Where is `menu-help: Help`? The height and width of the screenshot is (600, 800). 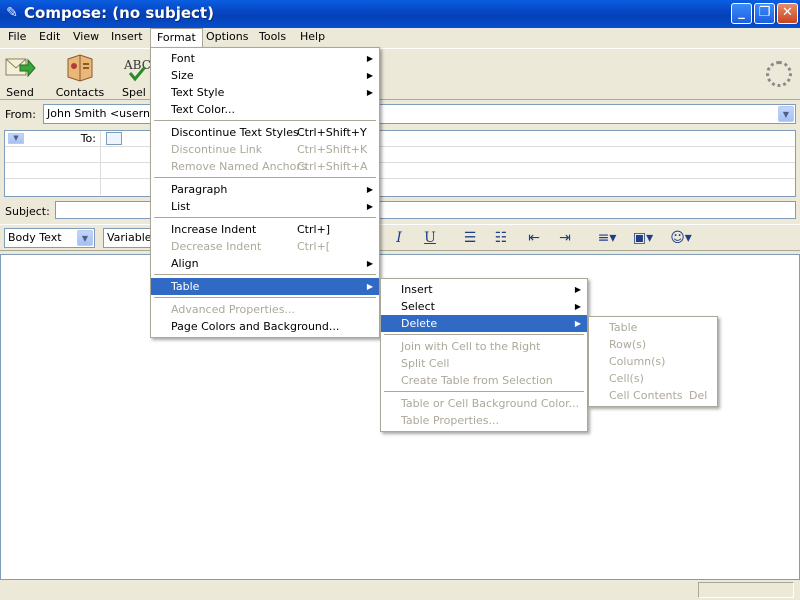 menu-help: Help is located at coordinates (312, 37).